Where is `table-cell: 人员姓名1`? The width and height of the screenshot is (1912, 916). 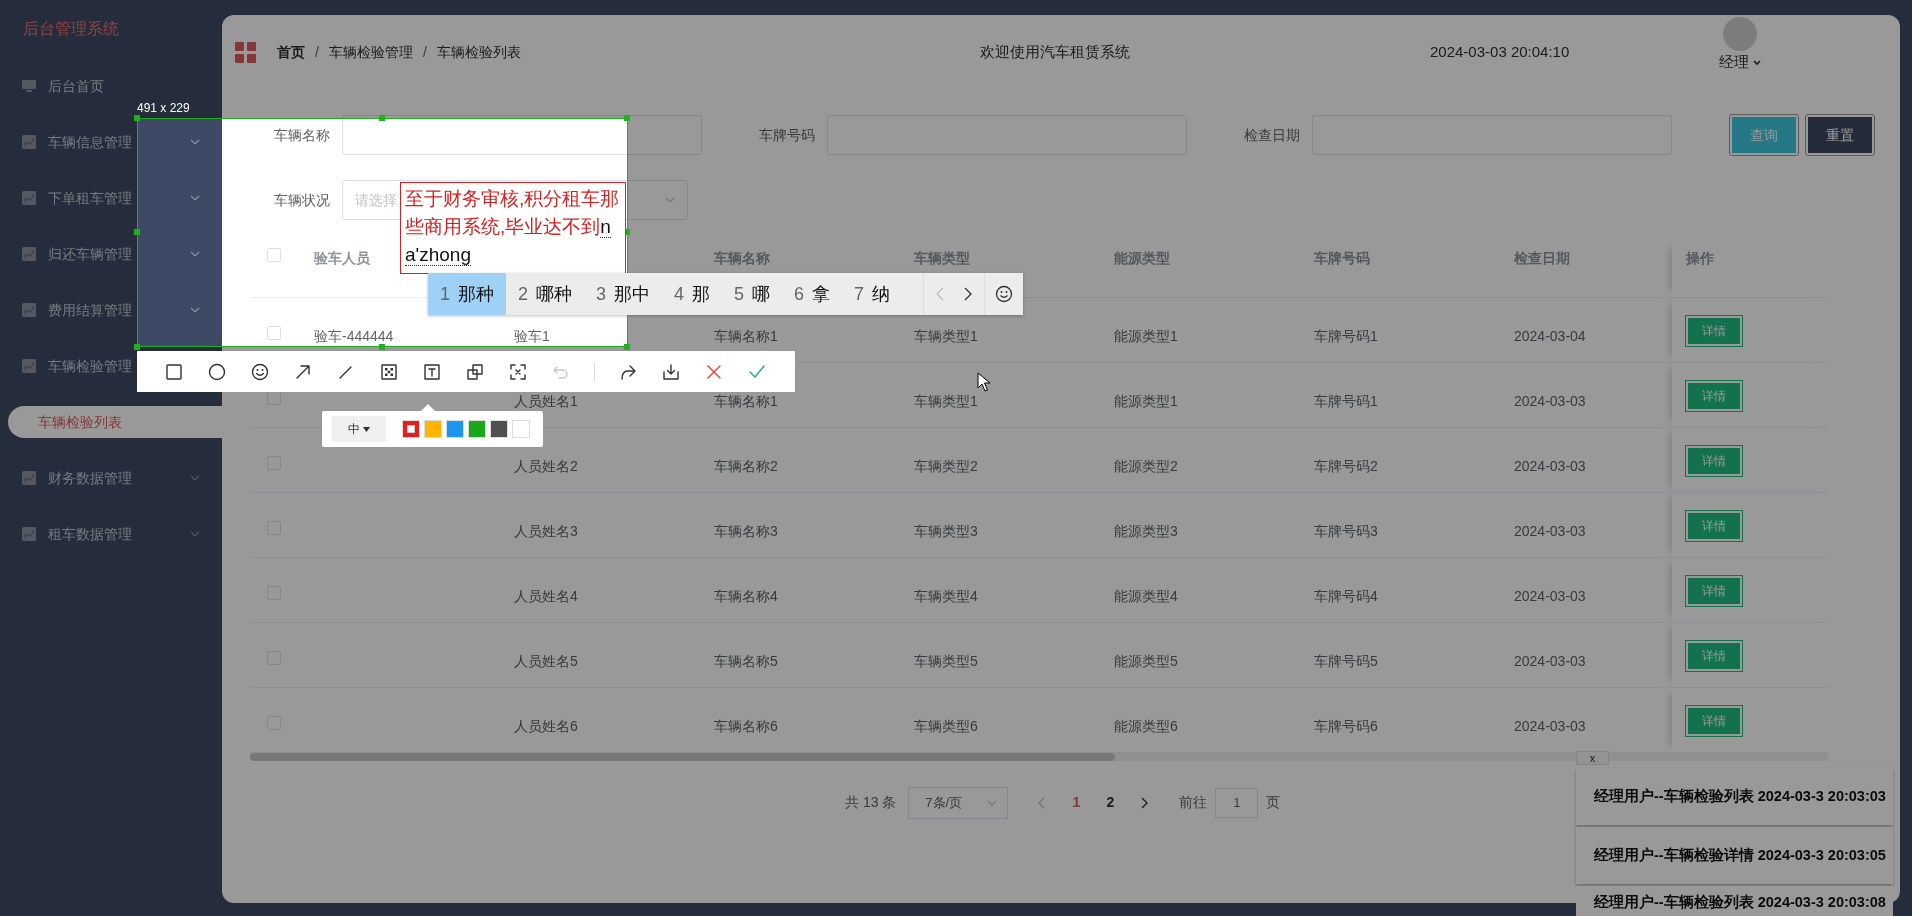 table-cell: 人员姓名1 is located at coordinates (546, 400).